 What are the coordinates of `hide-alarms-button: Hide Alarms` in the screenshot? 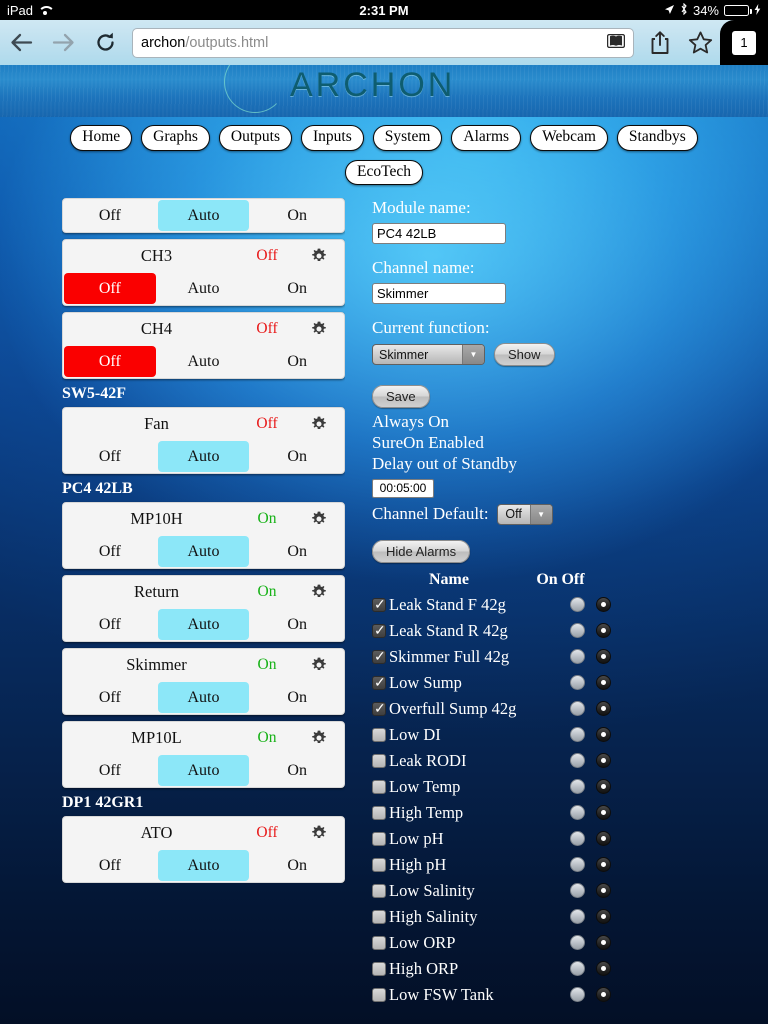 It's located at (421, 551).